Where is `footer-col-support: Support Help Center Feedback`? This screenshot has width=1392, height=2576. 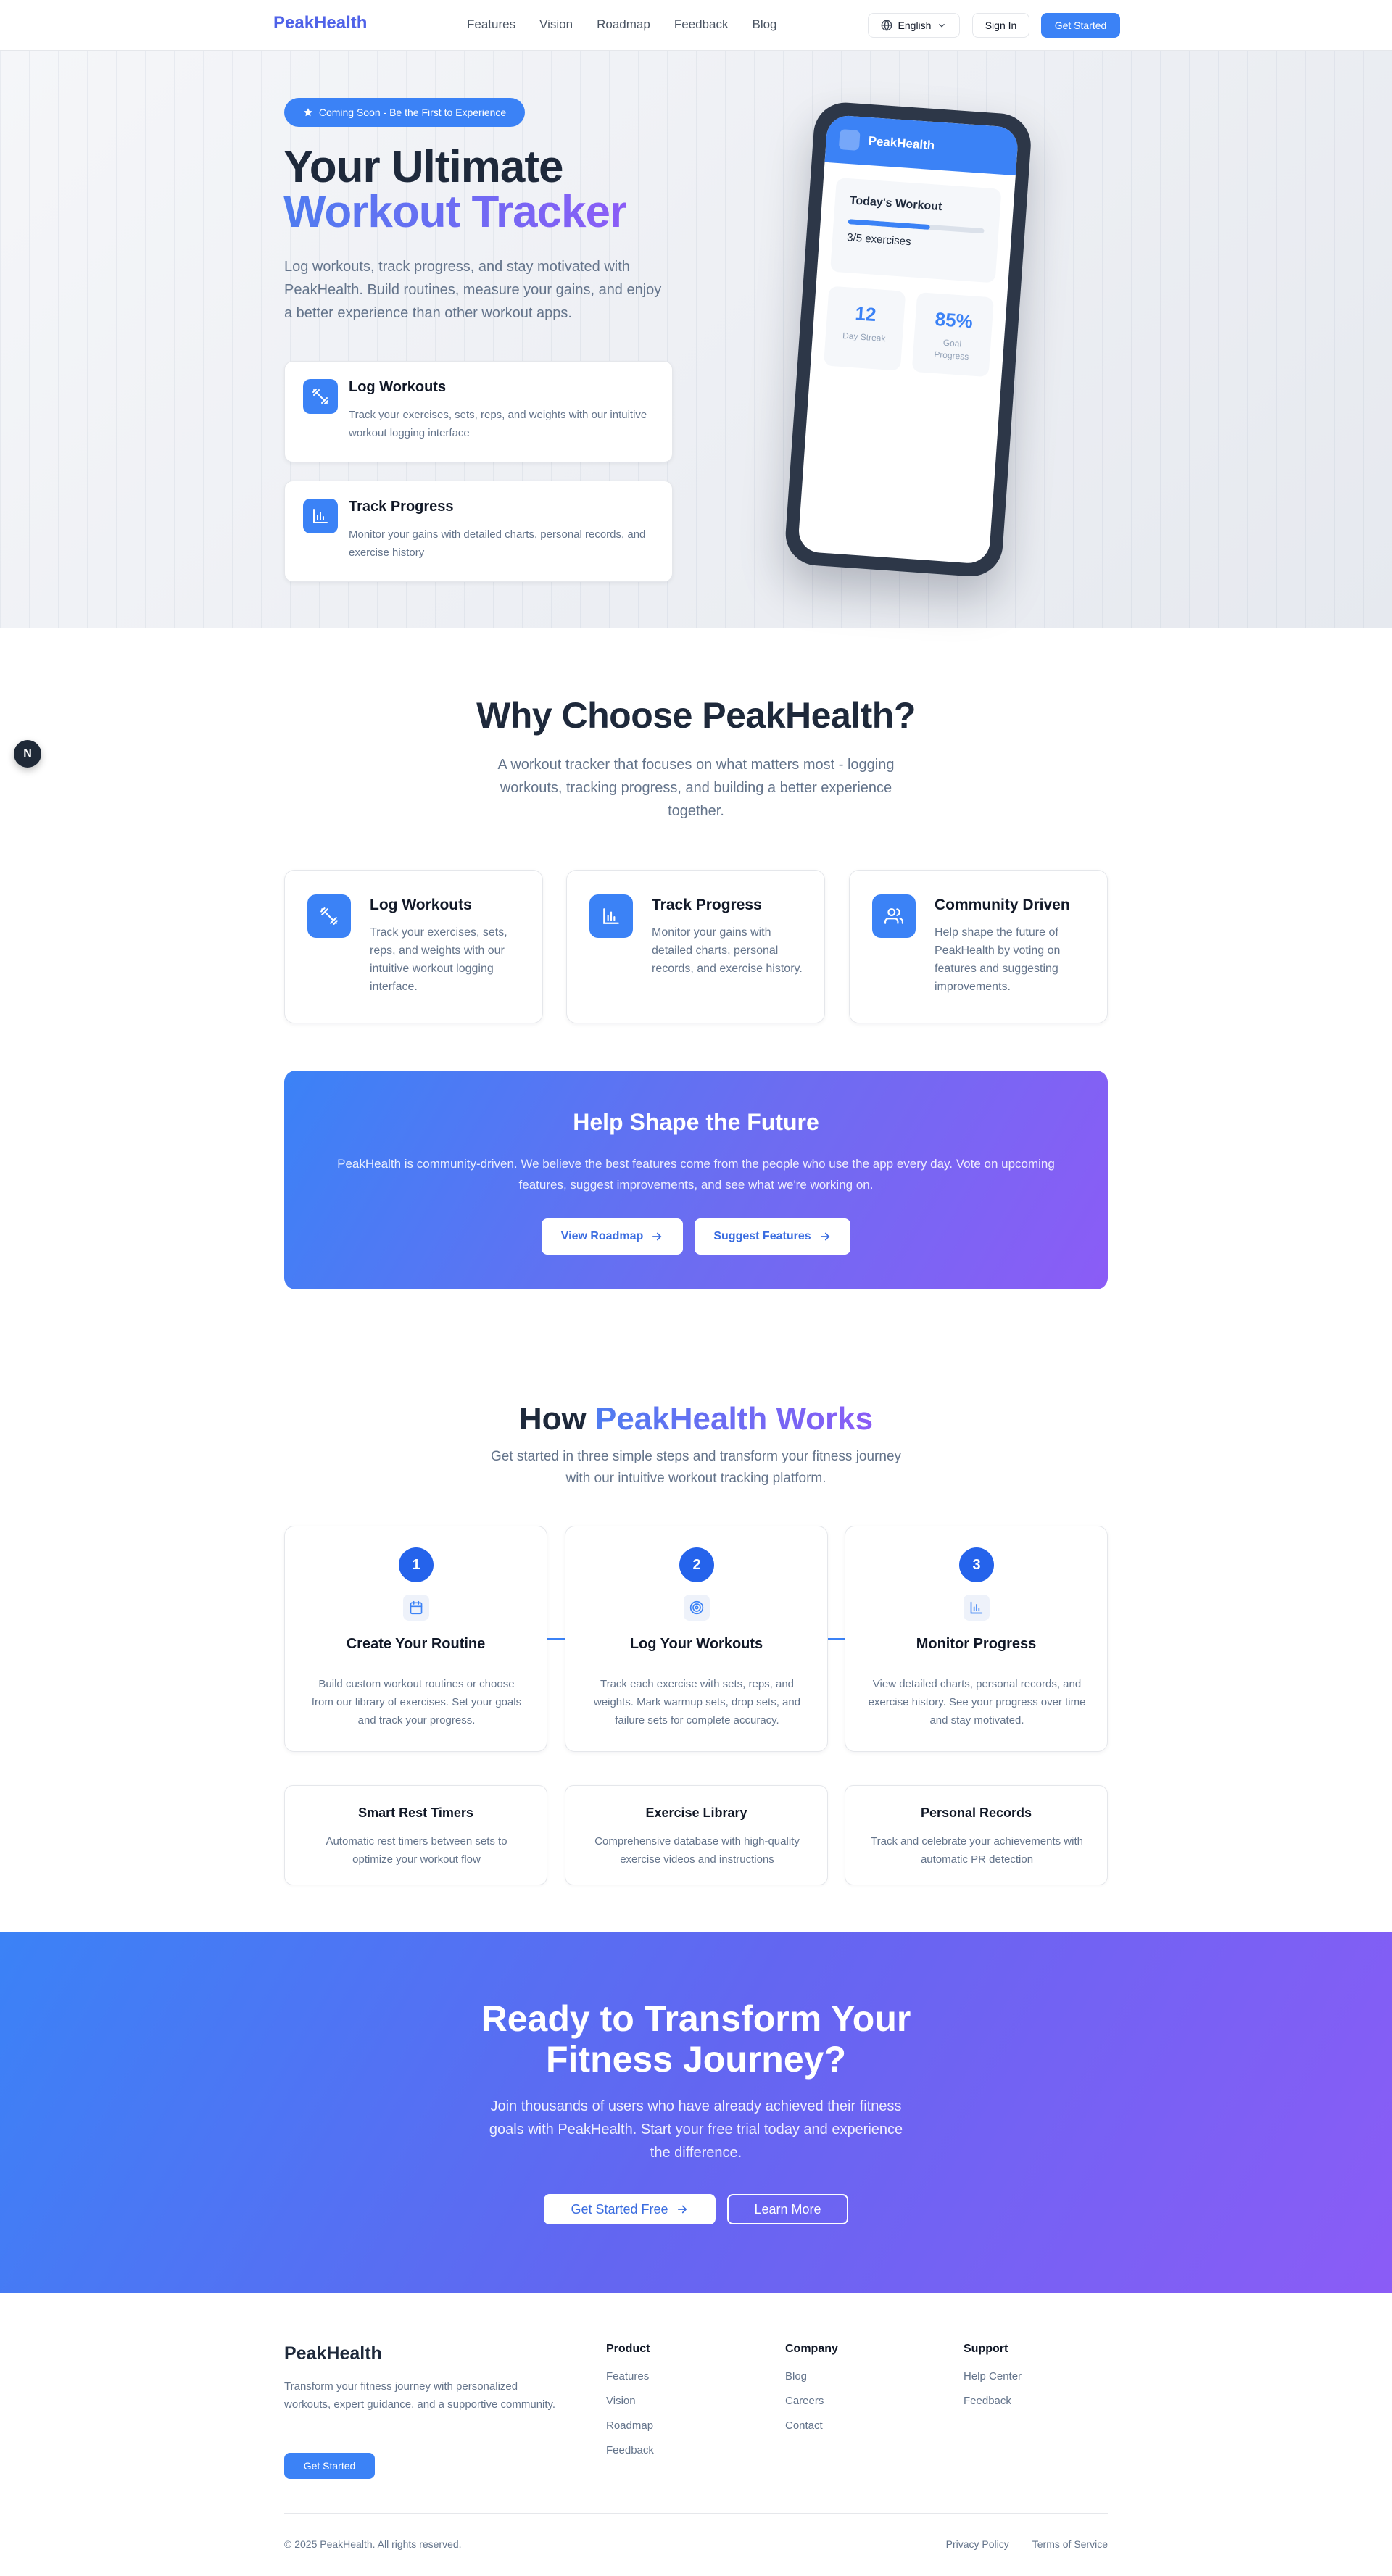 footer-col-support: Support Help Center Feedback is located at coordinates (993, 2381).